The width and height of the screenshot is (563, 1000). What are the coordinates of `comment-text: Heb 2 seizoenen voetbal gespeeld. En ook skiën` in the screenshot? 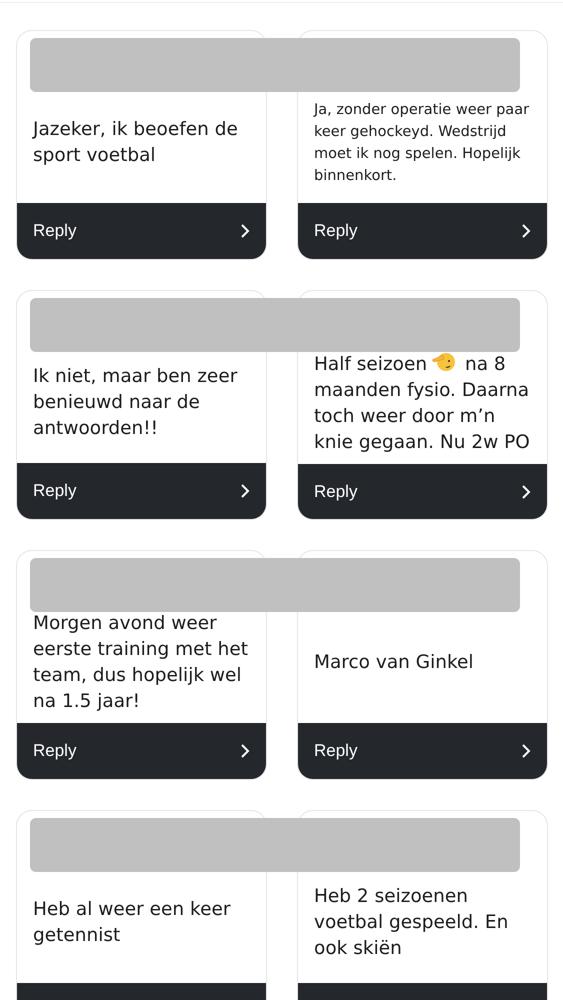 It's located at (412, 923).